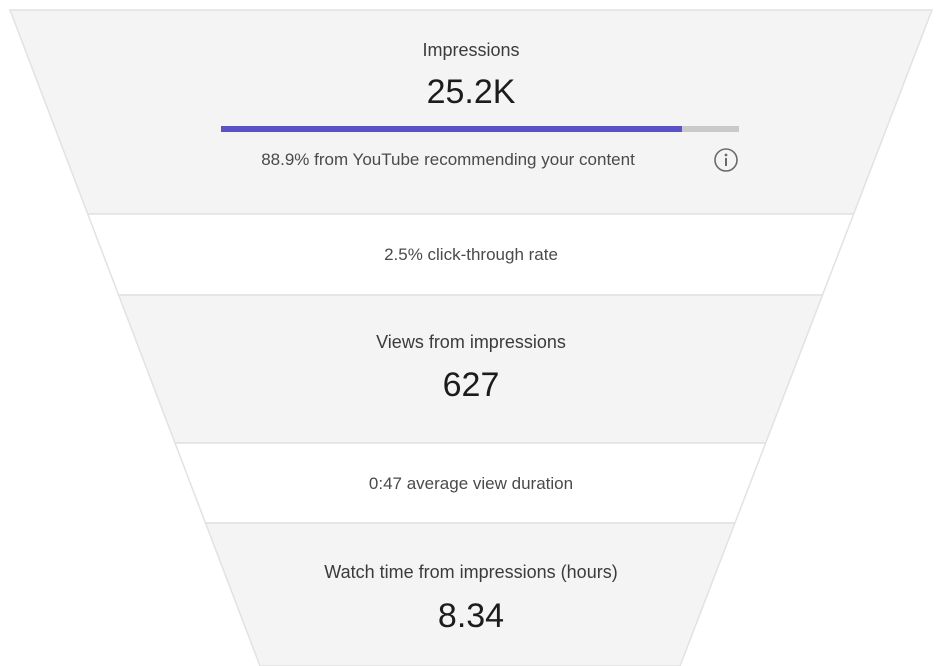 Image resolution: width=942 pixels, height=666 pixels. I want to click on info-icon, so click(726, 160).